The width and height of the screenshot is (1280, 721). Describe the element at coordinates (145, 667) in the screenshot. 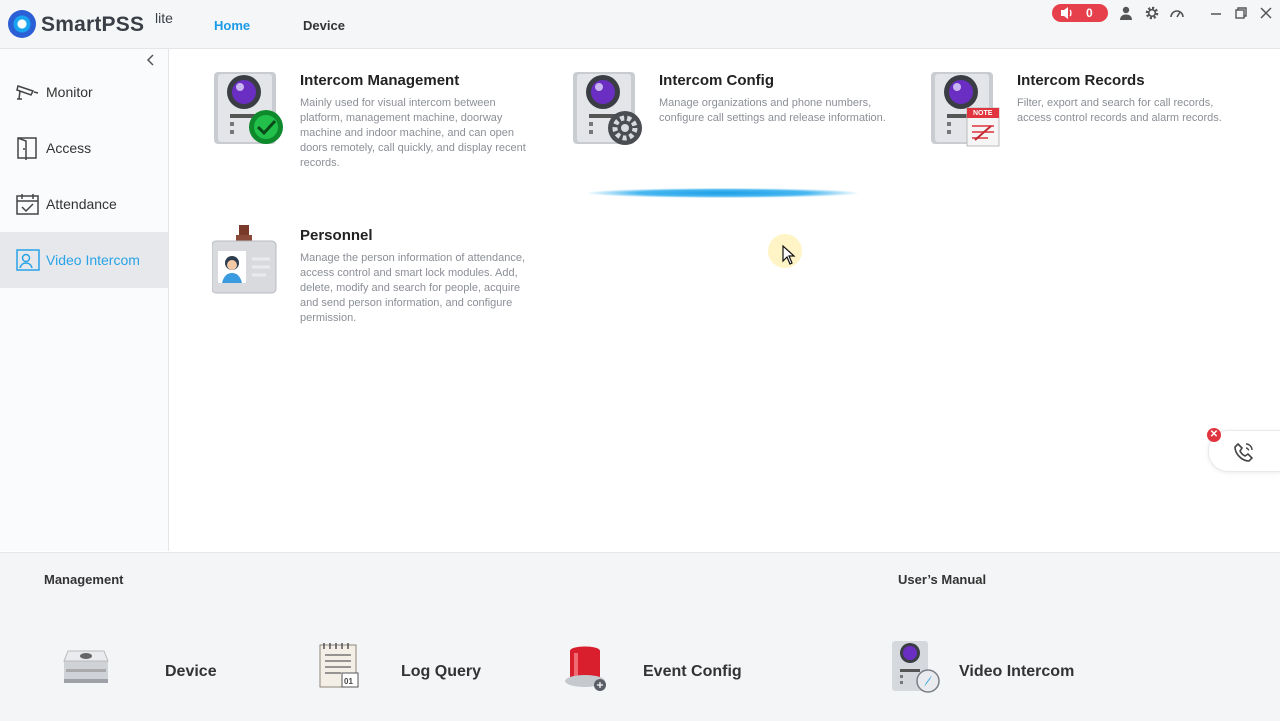

I see `management-item-device: Device` at that location.